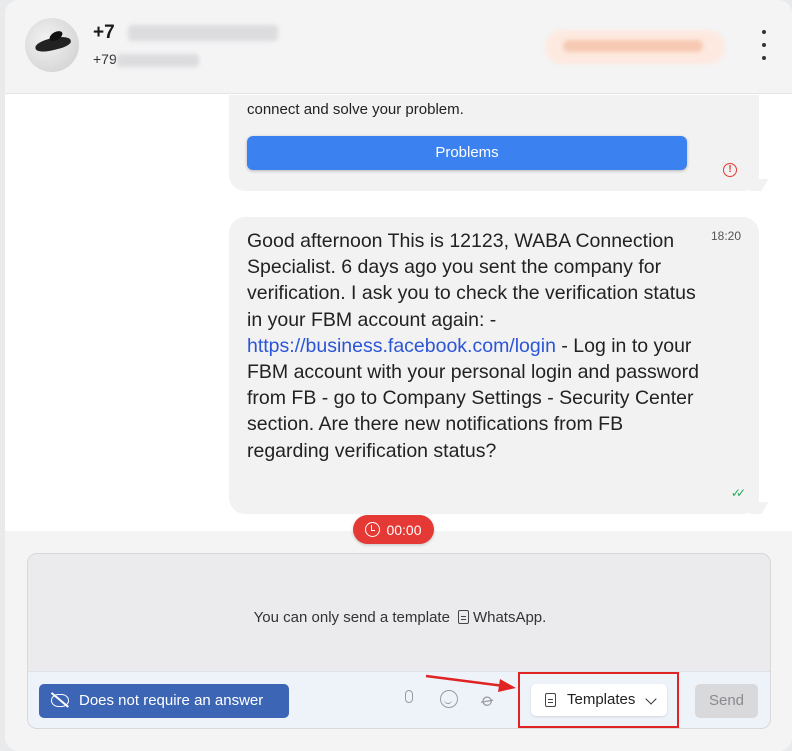 This screenshot has width=792, height=751. I want to click on recording-timer: 00:00, so click(393, 529).